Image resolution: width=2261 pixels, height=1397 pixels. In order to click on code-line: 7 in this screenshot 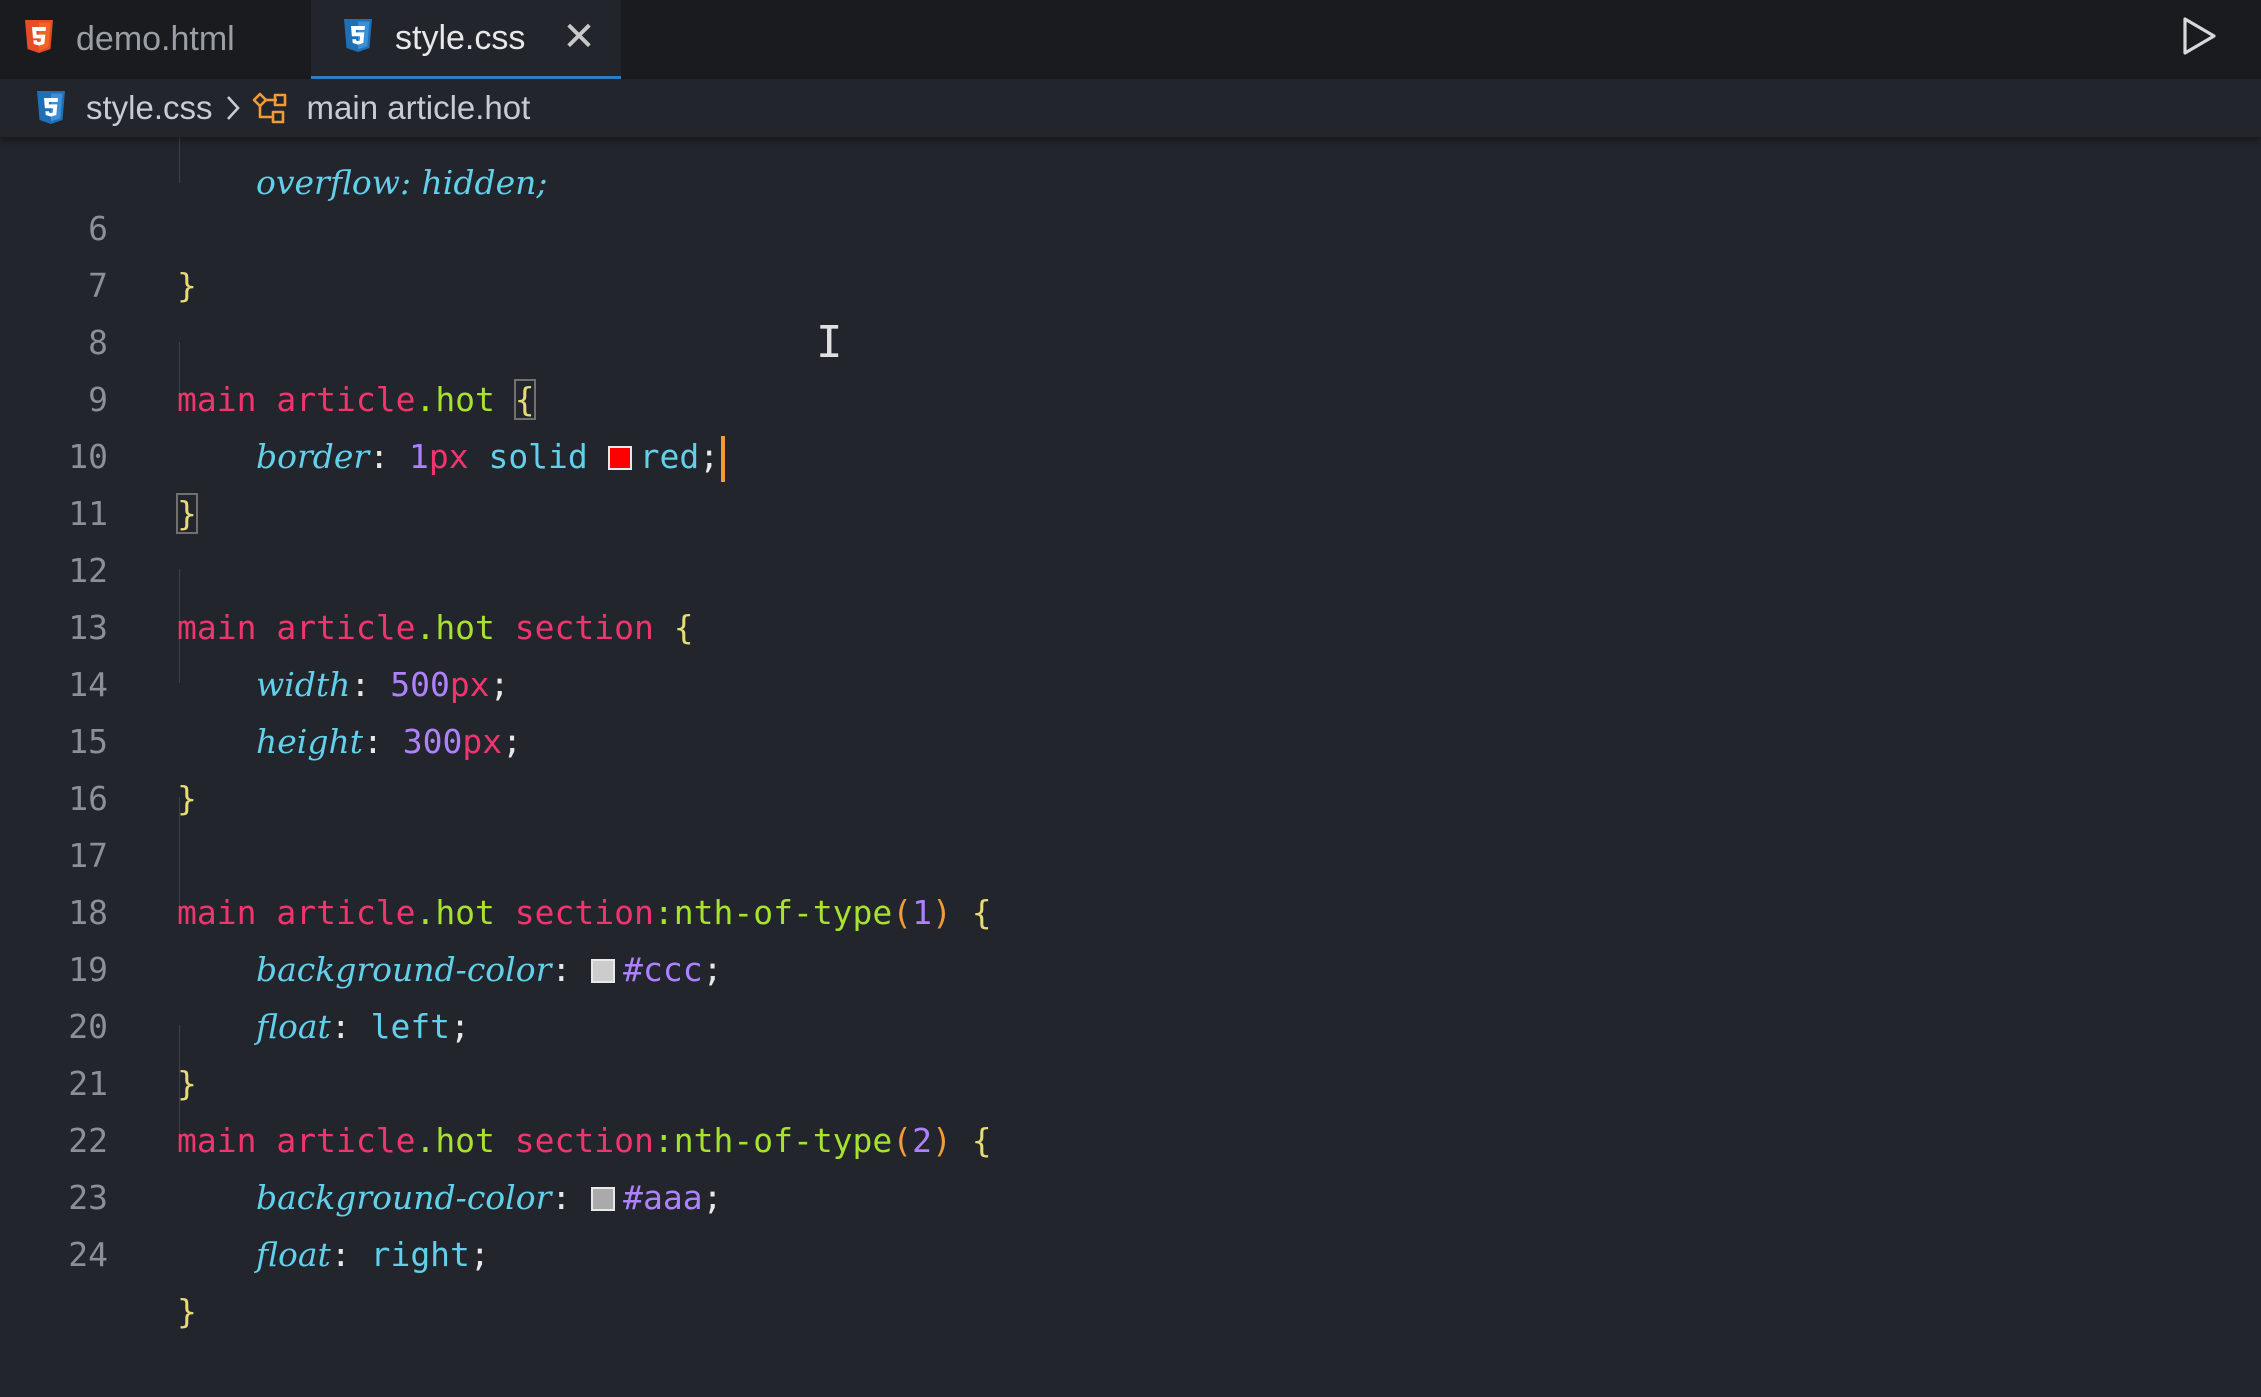, I will do `click(1130, 252)`.